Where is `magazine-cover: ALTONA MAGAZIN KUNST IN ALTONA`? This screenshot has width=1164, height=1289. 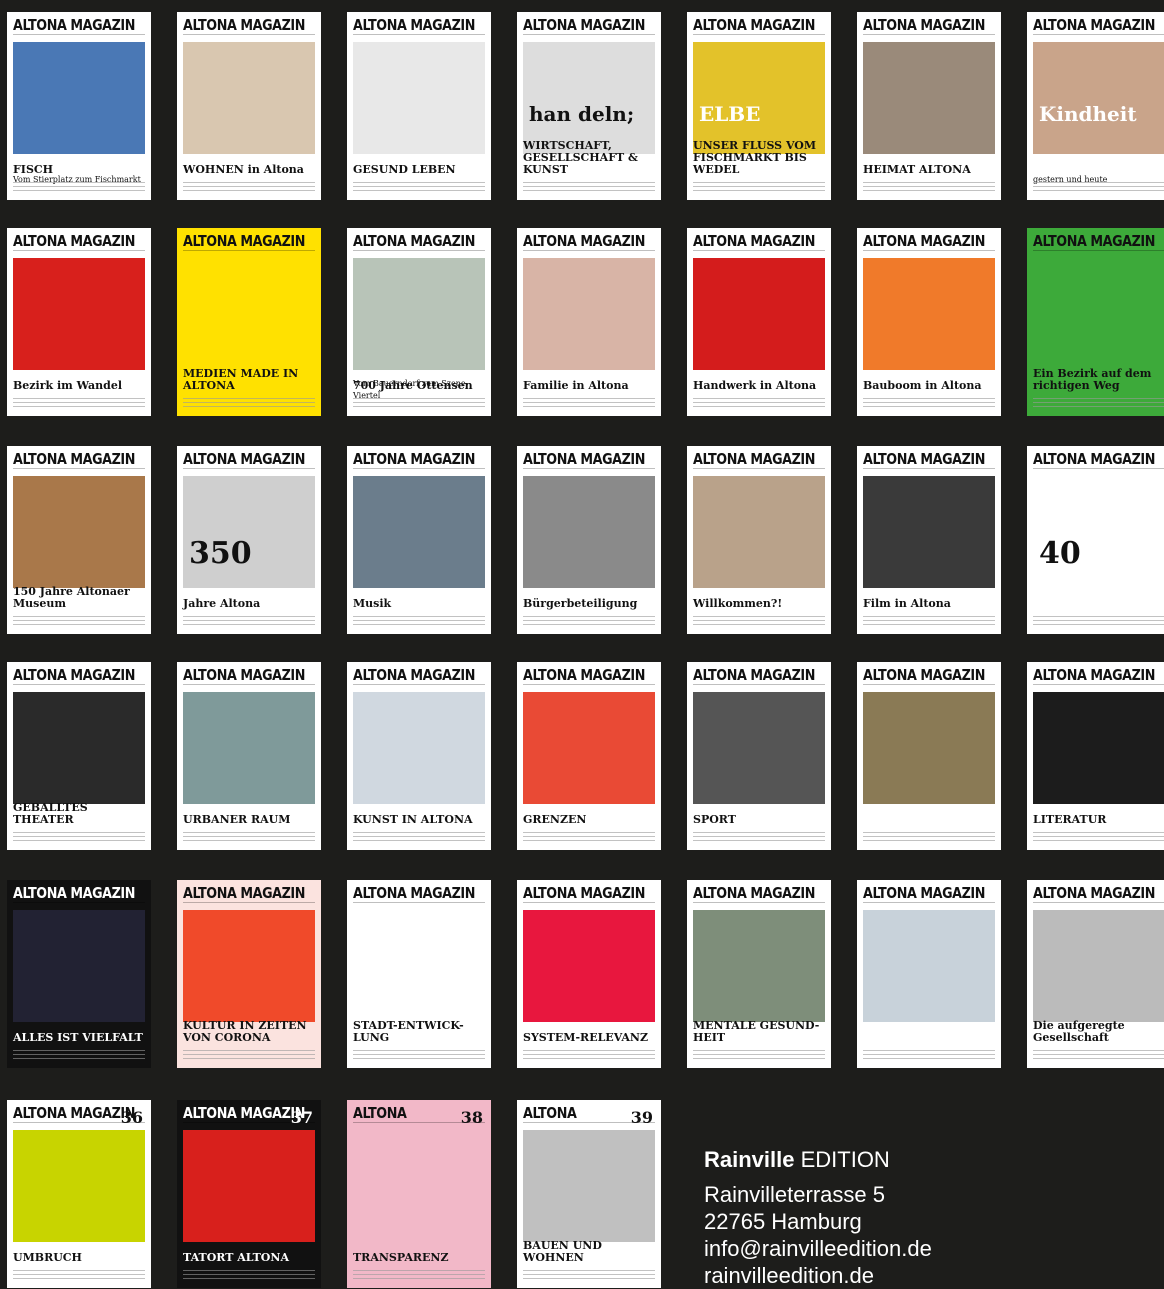 magazine-cover: ALTONA MAGAZIN KUNST IN ALTONA is located at coordinates (419, 756).